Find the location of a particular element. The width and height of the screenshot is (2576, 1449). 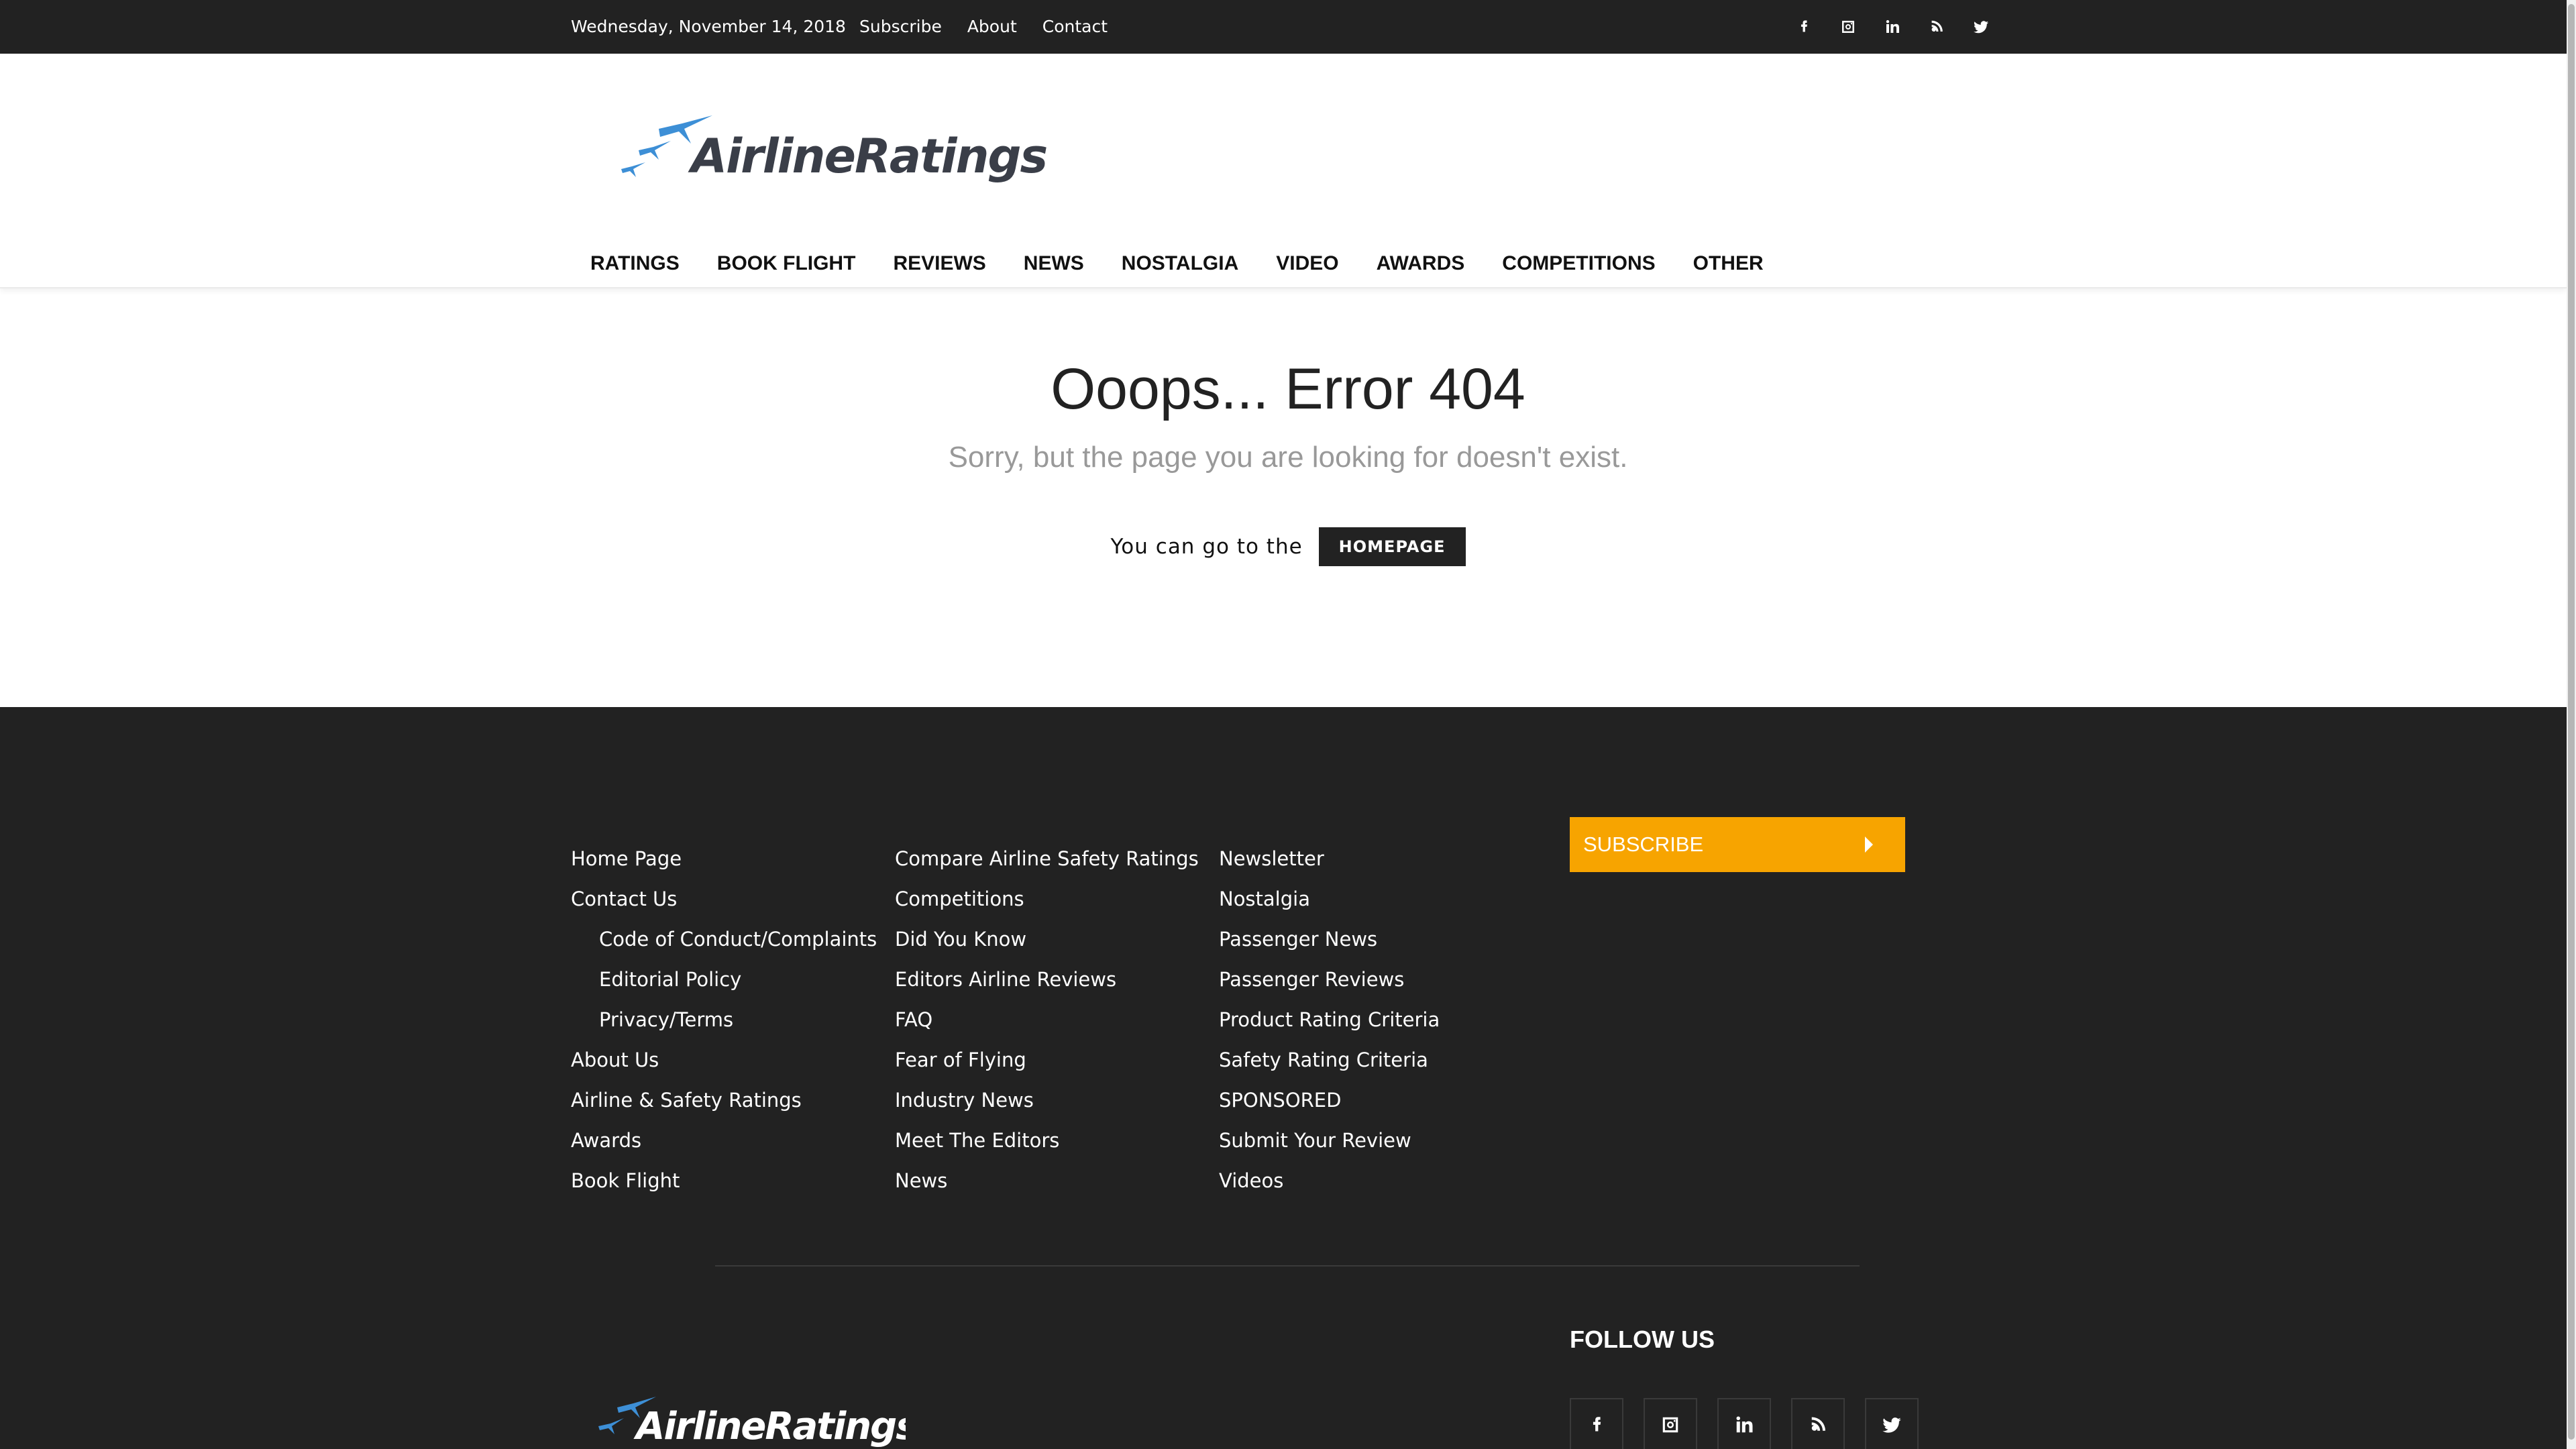

error-title: Ooops... Error 404 is located at coordinates (1288, 389).